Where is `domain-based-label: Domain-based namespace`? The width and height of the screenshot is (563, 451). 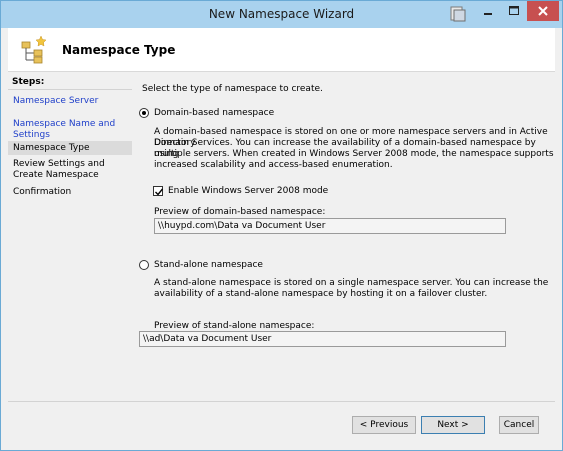 domain-based-label: Domain-based namespace is located at coordinates (214, 113).